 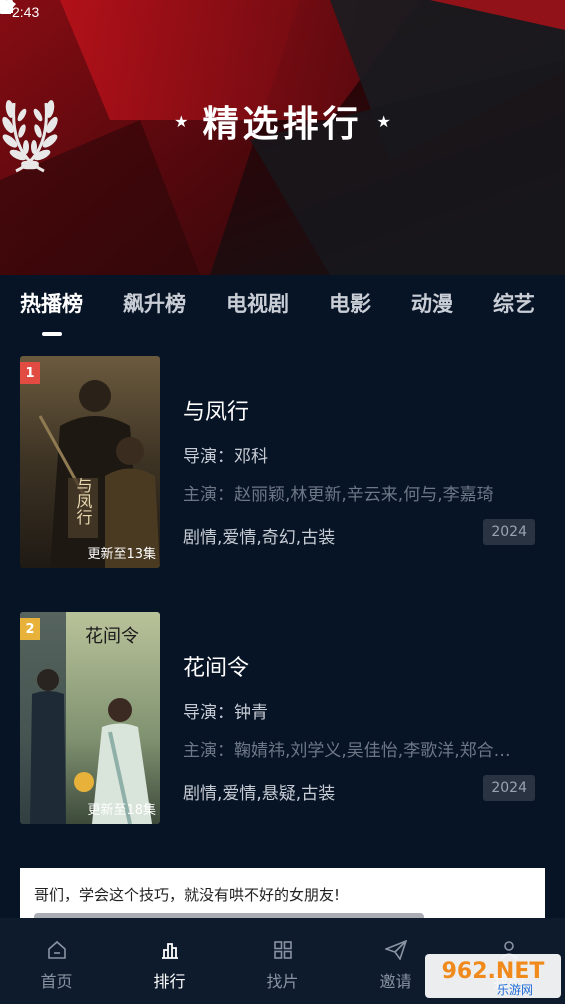 What do you see at coordinates (36, 136) in the screenshot?
I see `laurel-right-icon` at bounding box center [36, 136].